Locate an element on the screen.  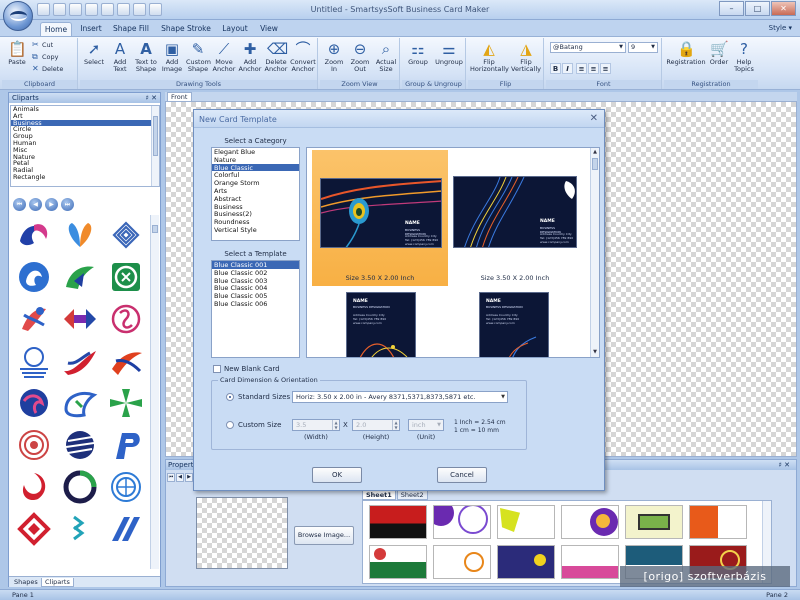
clipart-globe-stripes-icon is located at coordinates (80, 445).